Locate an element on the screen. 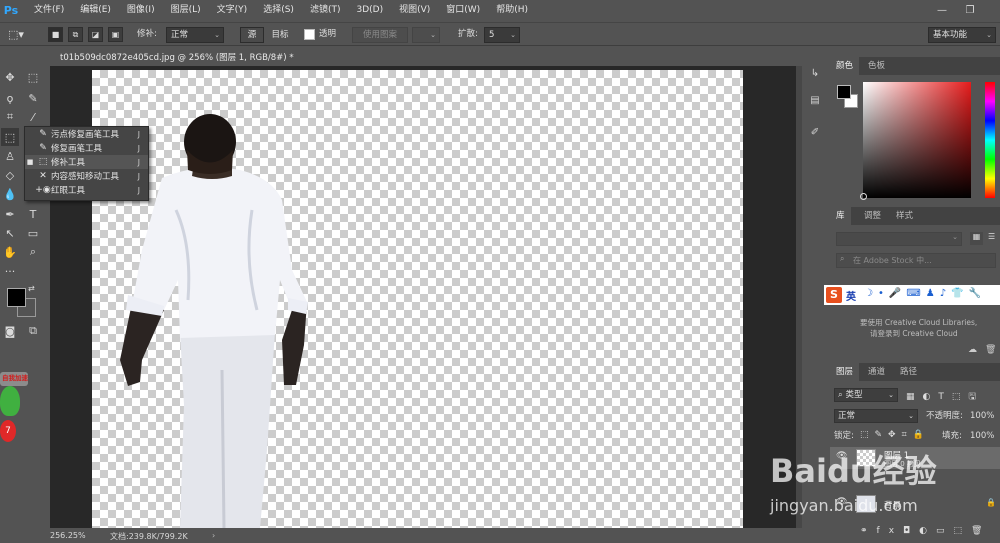 The image size is (1000, 543). ad-badge: 自我加速 is located at coordinates (14, 379).